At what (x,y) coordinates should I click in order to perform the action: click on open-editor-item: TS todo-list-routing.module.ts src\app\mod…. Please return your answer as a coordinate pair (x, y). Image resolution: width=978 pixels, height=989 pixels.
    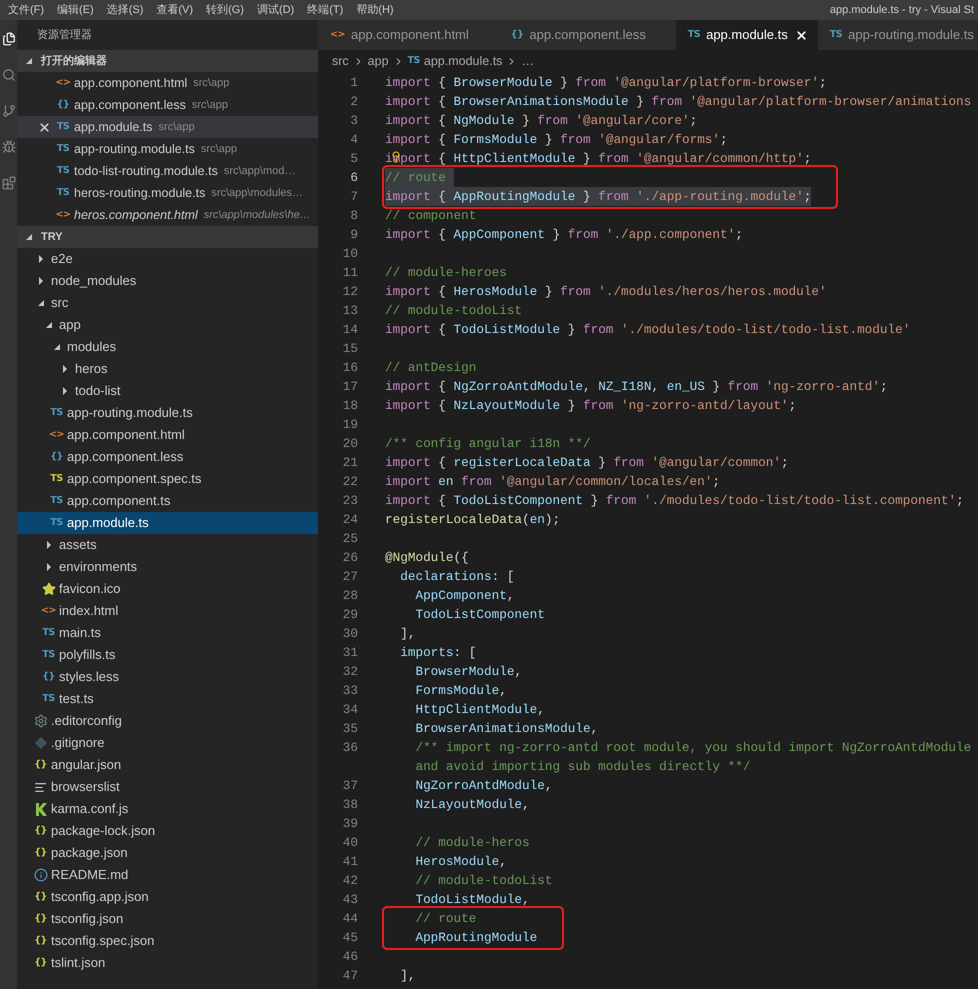
    Looking at the image, I should click on (167, 171).